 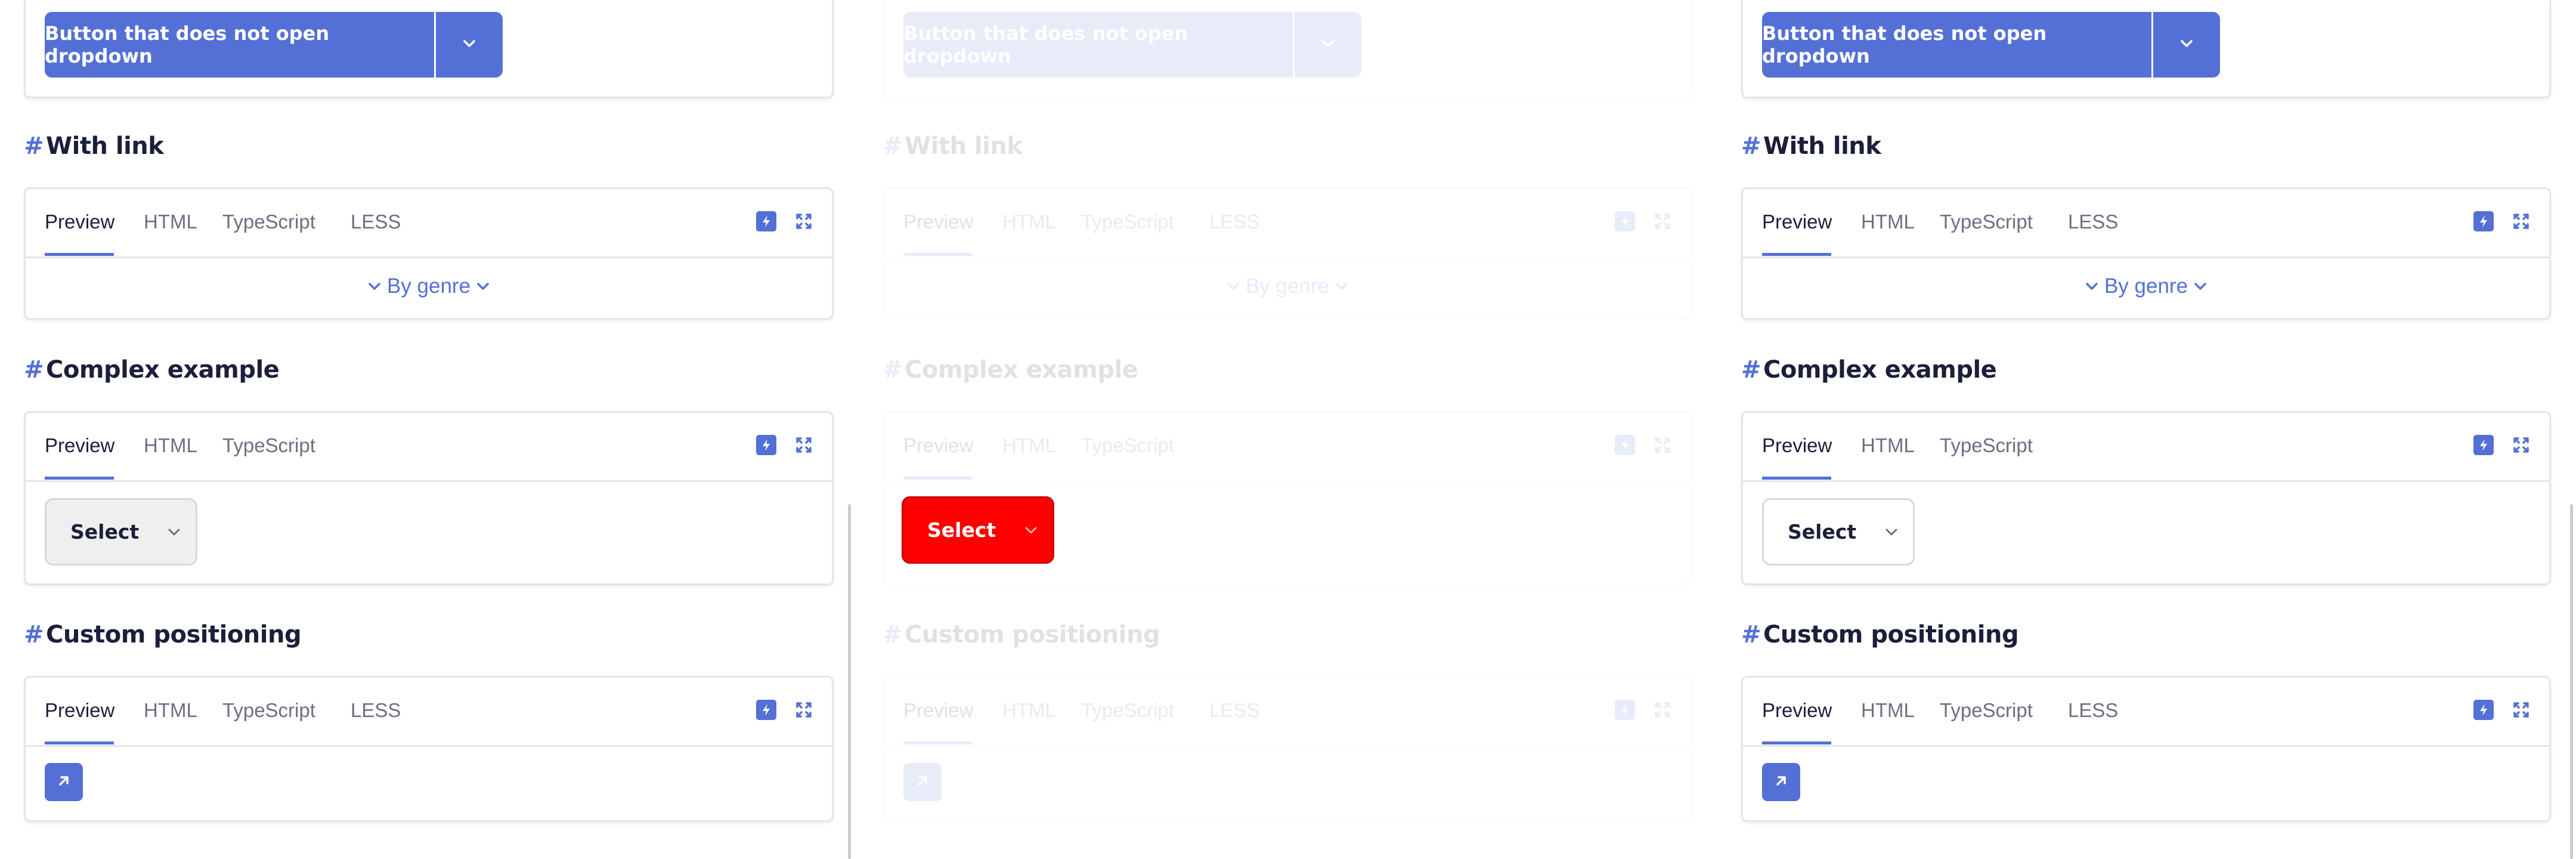 What do you see at coordinates (152, 370) in the screenshot?
I see `section-heading-complex: # Complex example` at bounding box center [152, 370].